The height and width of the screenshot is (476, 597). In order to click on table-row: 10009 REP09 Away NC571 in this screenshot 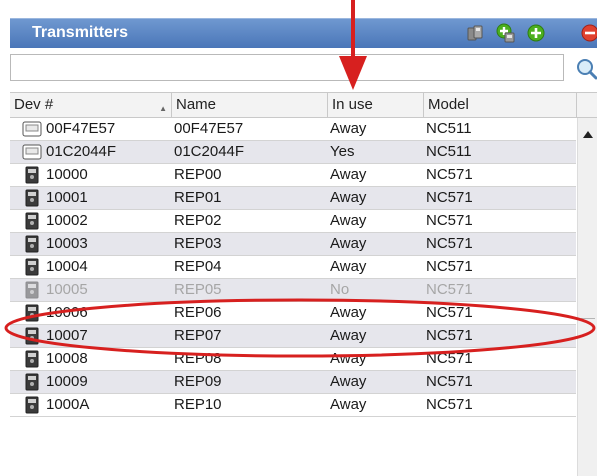, I will do `click(293, 382)`.